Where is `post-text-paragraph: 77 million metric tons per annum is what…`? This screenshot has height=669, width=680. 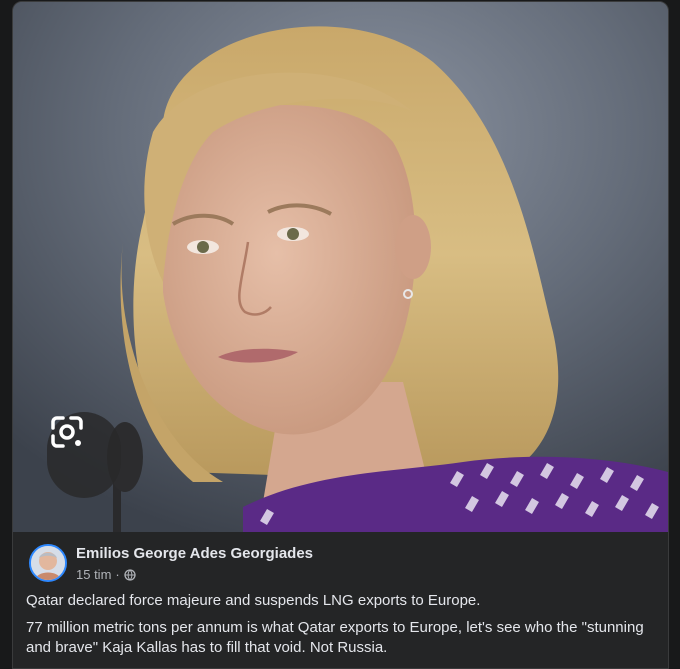
post-text-paragraph: 77 million metric tons per annum is what… is located at coordinates (335, 637).